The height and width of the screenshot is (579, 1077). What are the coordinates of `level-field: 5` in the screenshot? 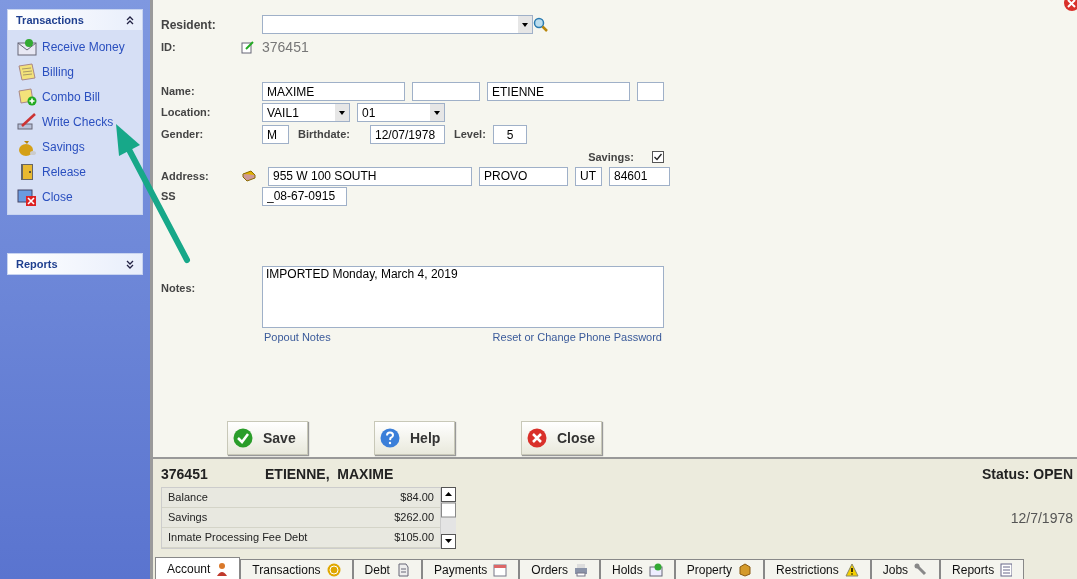 It's located at (510, 134).